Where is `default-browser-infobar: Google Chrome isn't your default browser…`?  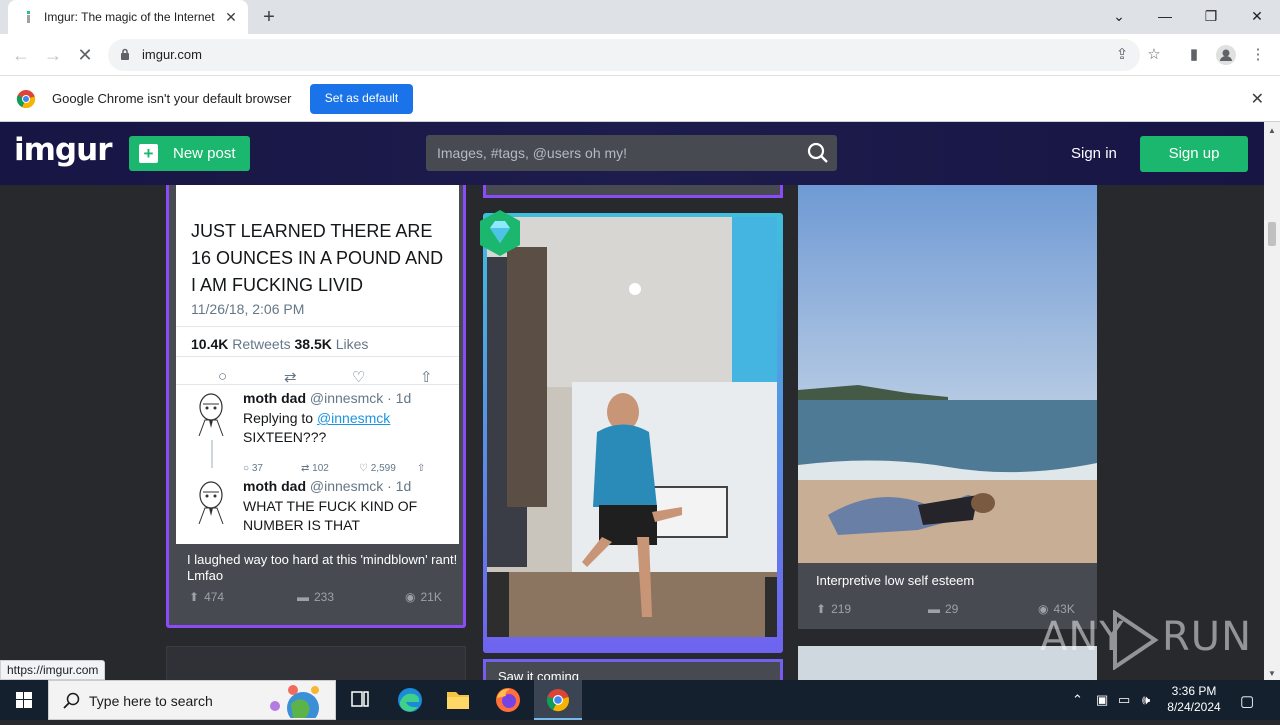
default-browser-infobar: Google Chrome isn't your default browser… is located at coordinates (640, 99).